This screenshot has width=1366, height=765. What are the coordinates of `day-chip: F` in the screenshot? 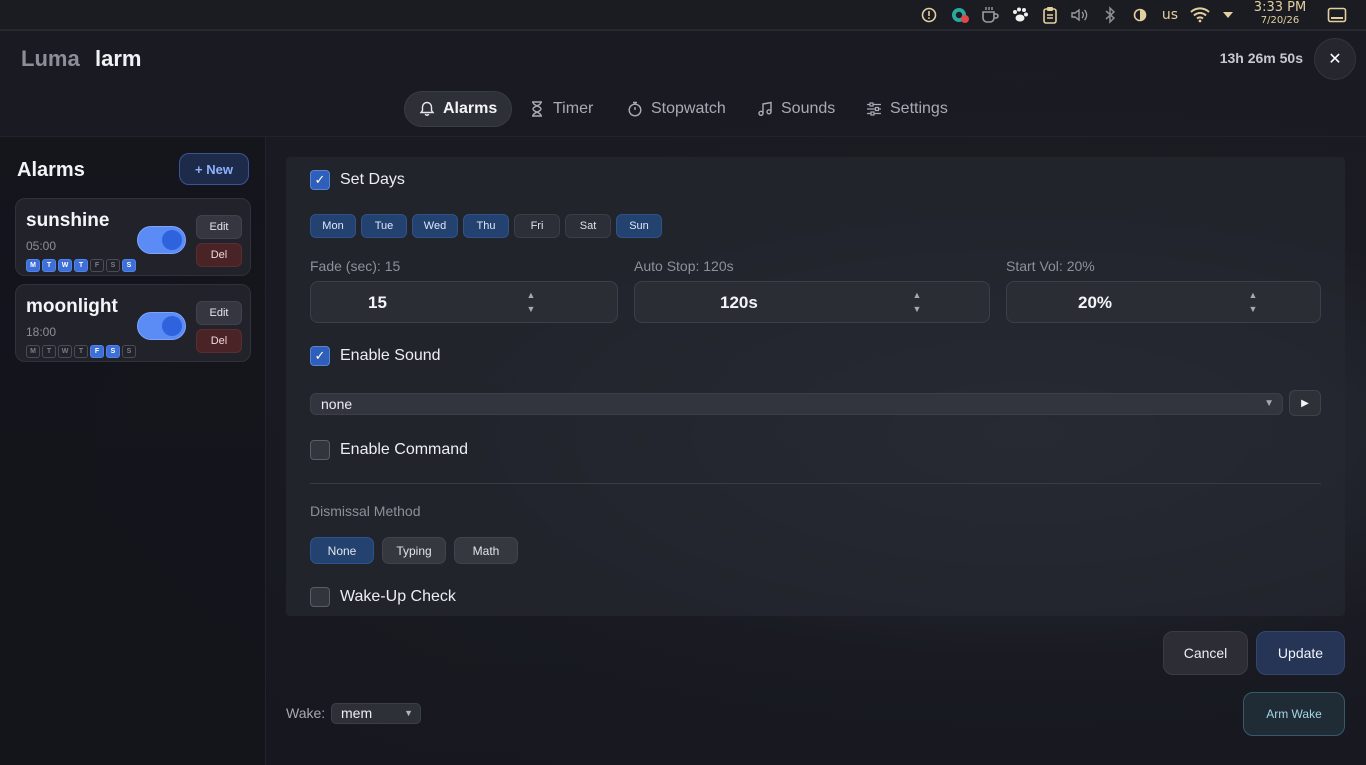 It's located at (97, 265).